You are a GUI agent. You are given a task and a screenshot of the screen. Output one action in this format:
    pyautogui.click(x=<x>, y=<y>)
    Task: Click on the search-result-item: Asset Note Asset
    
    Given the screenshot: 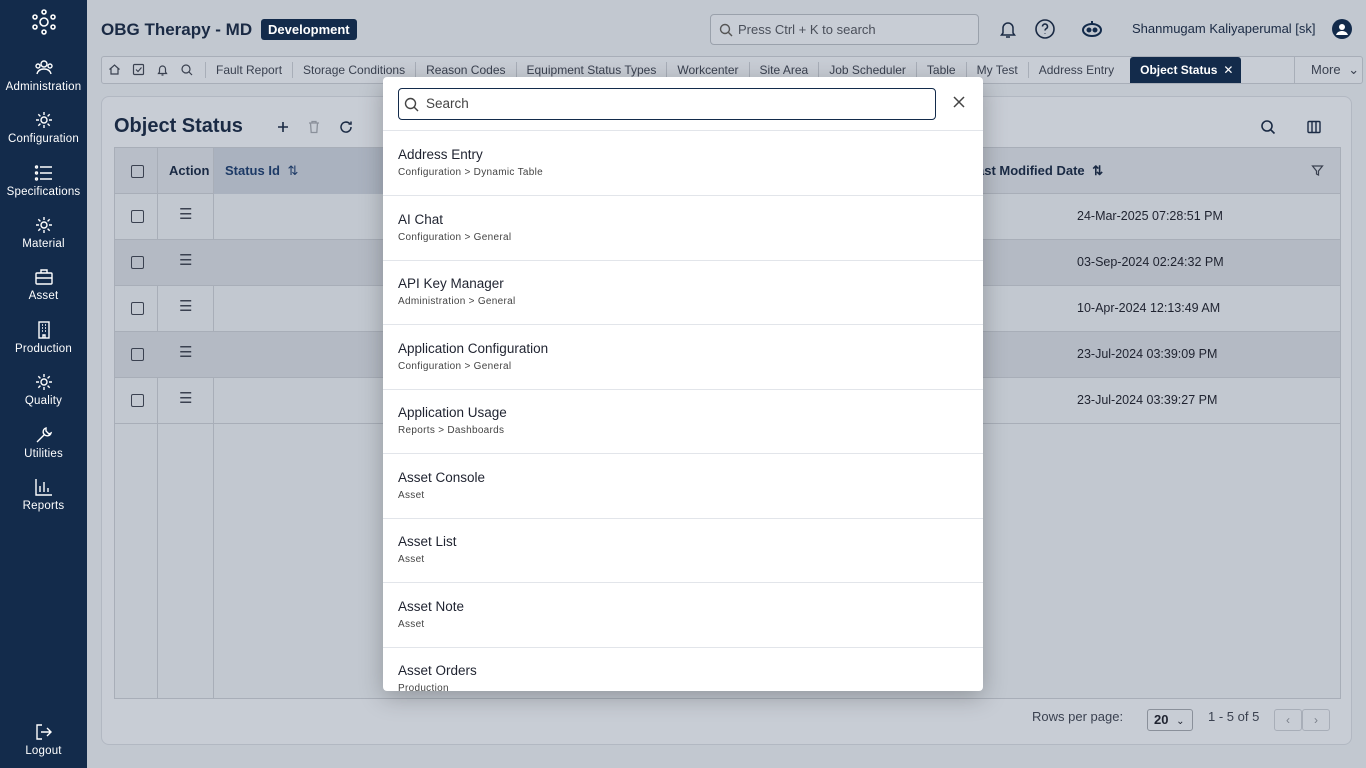 What is the action you would take?
    pyautogui.click(x=683, y=615)
    